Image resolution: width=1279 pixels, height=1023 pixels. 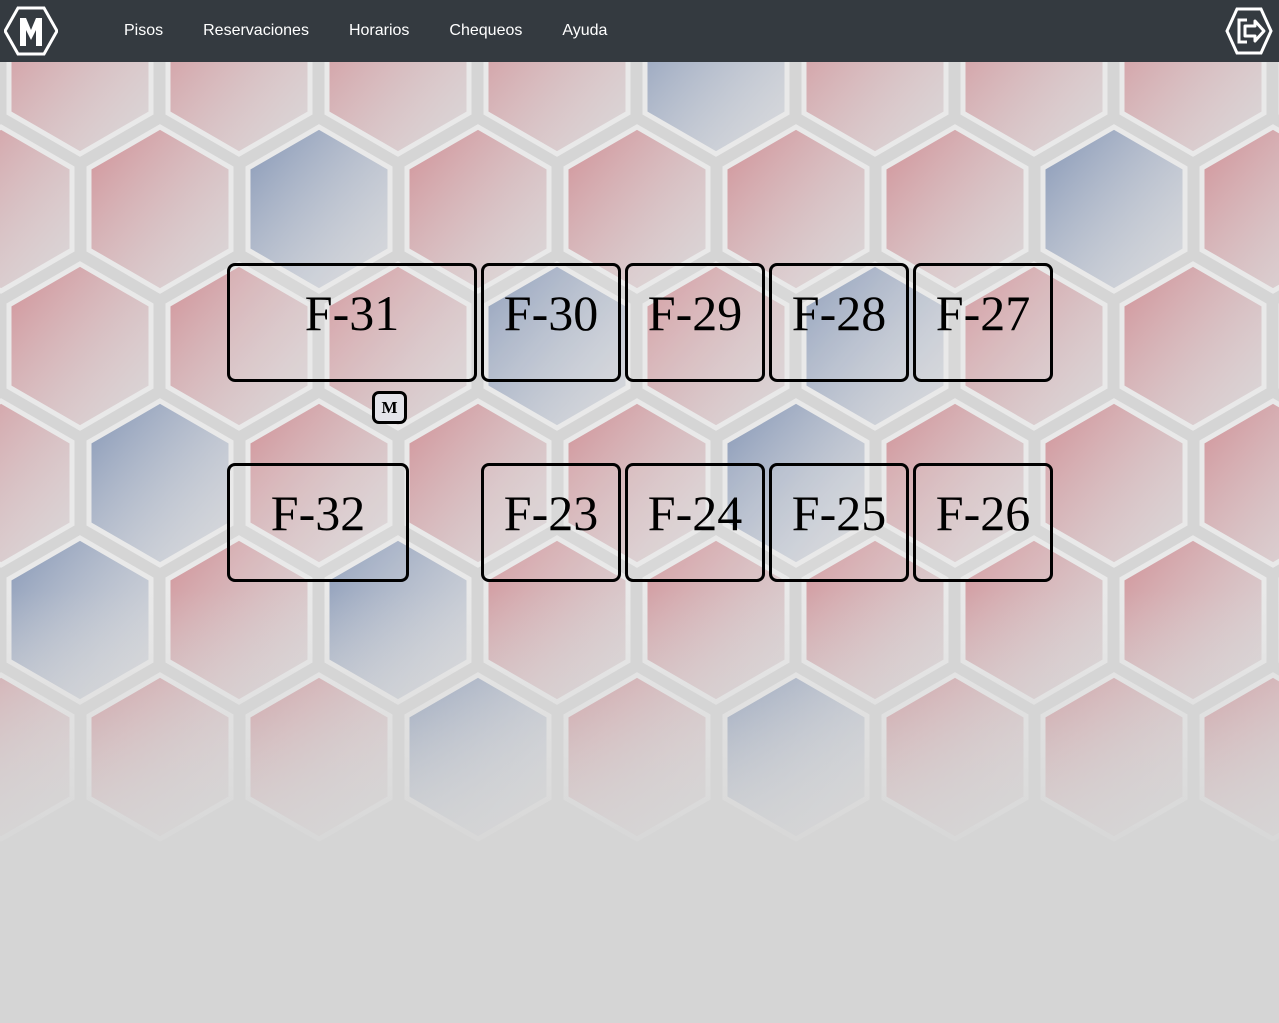 I want to click on room-f32: F-32, so click(x=318, y=522).